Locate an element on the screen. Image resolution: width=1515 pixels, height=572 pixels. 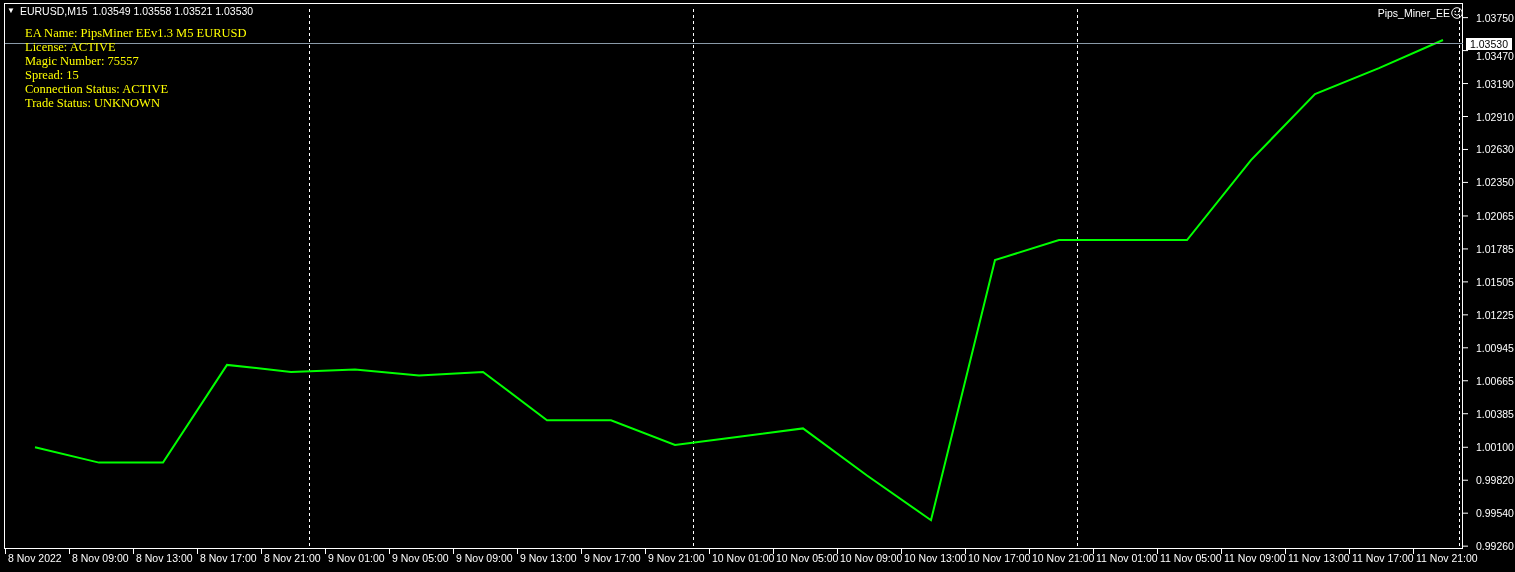
ea-name-label: Pips_Miner_EE is located at coordinates (1413, 13).